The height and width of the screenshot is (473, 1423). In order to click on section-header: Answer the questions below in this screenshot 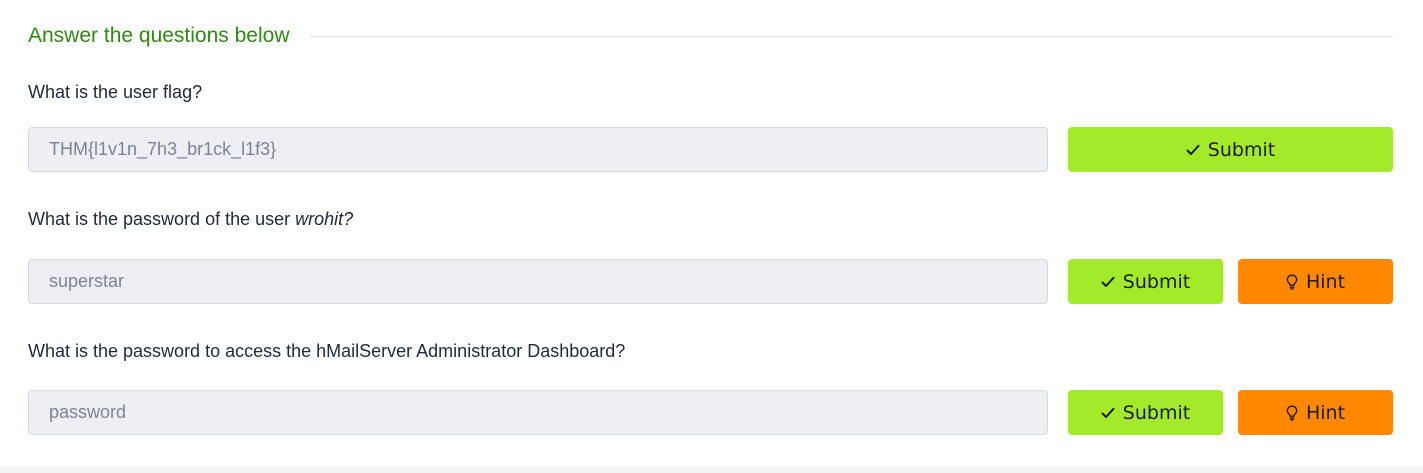, I will do `click(710, 36)`.